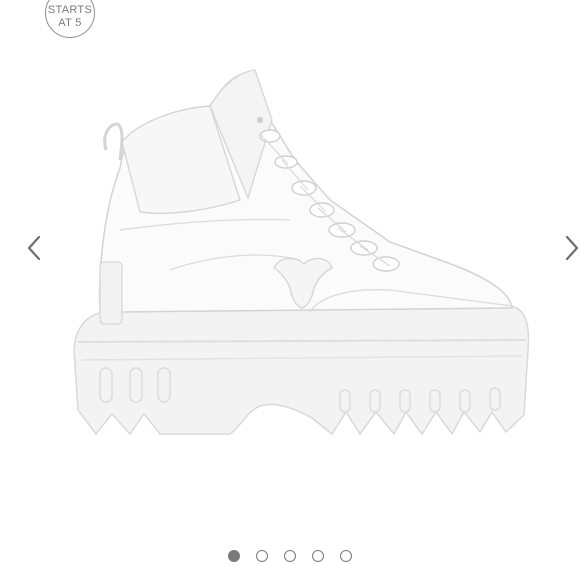  I want to click on badge-line-1: STARTS, so click(70, 10).